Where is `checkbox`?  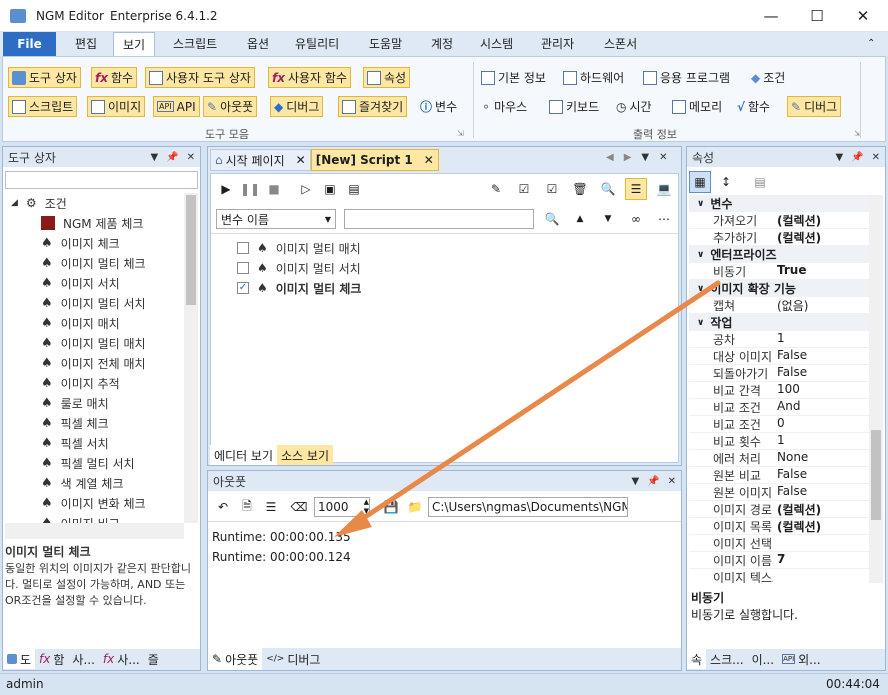 checkbox is located at coordinates (243, 248).